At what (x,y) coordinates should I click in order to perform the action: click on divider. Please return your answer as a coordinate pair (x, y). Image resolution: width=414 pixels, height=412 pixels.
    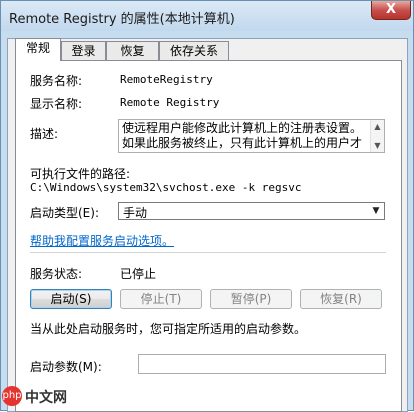
    Looking at the image, I should click on (208, 252).